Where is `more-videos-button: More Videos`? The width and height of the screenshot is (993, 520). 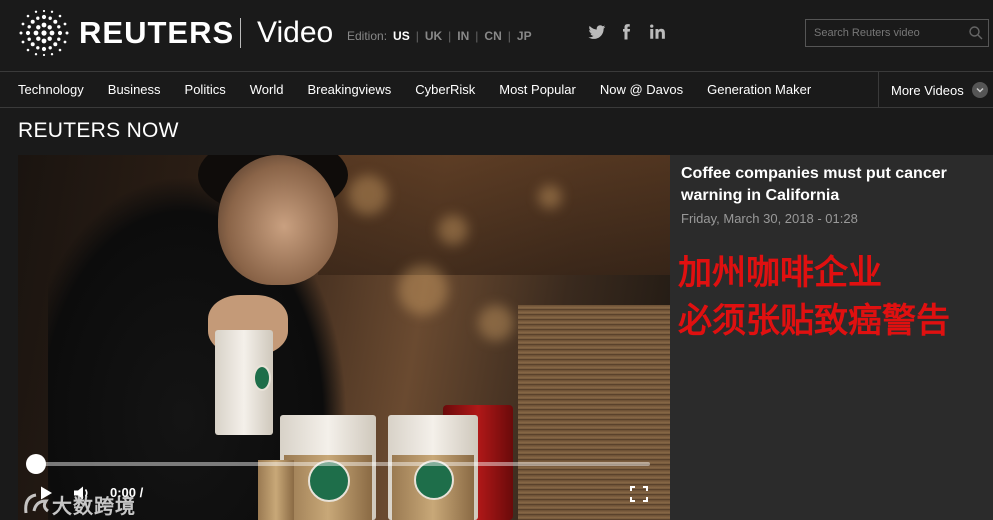 more-videos-button: More Videos is located at coordinates (935, 90).